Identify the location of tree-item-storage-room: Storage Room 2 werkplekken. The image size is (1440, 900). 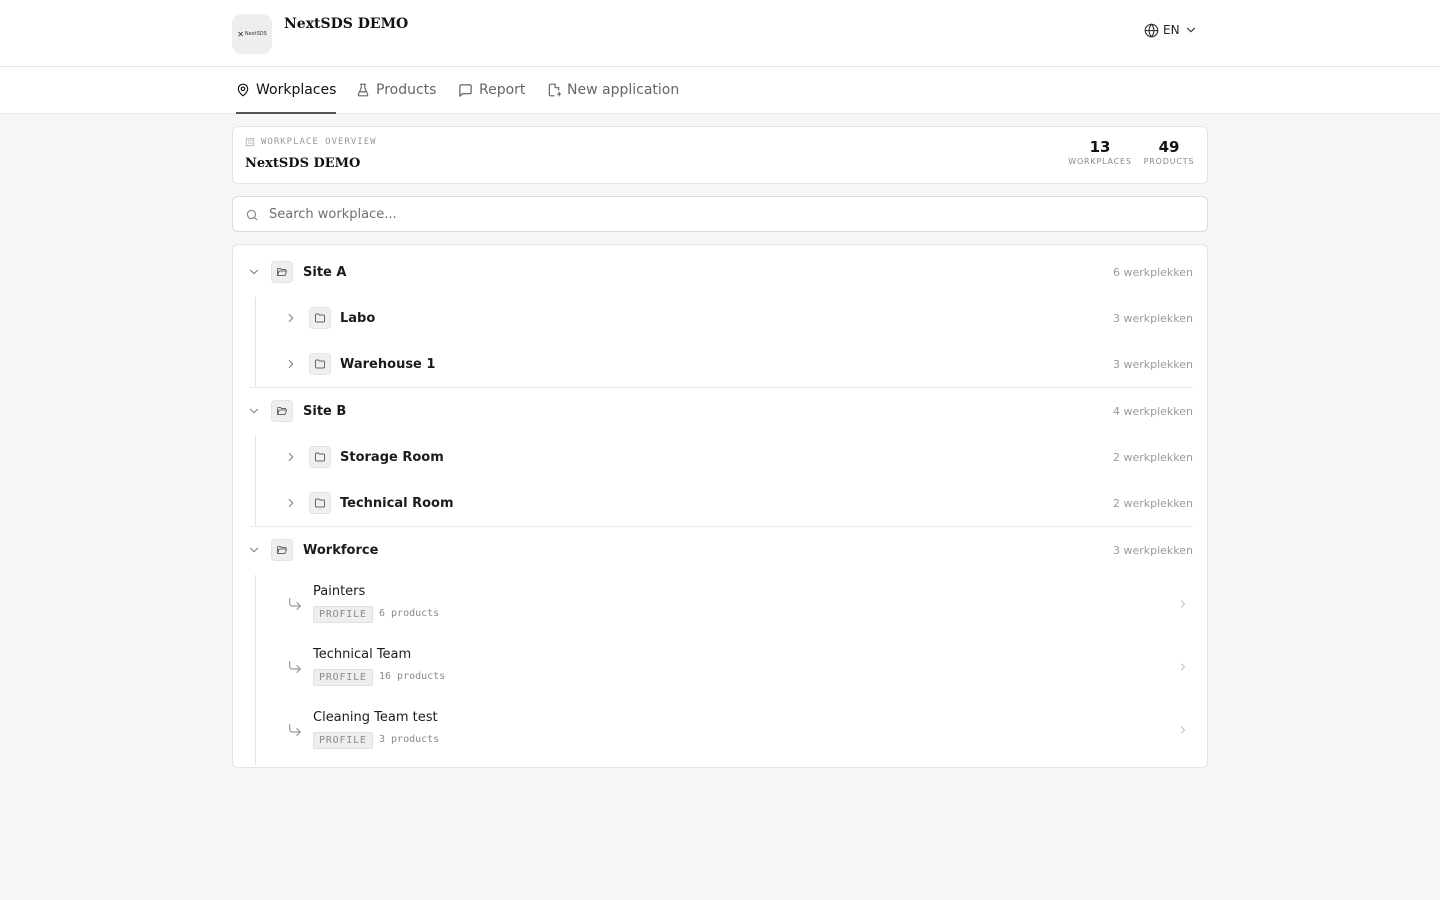
(720, 457).